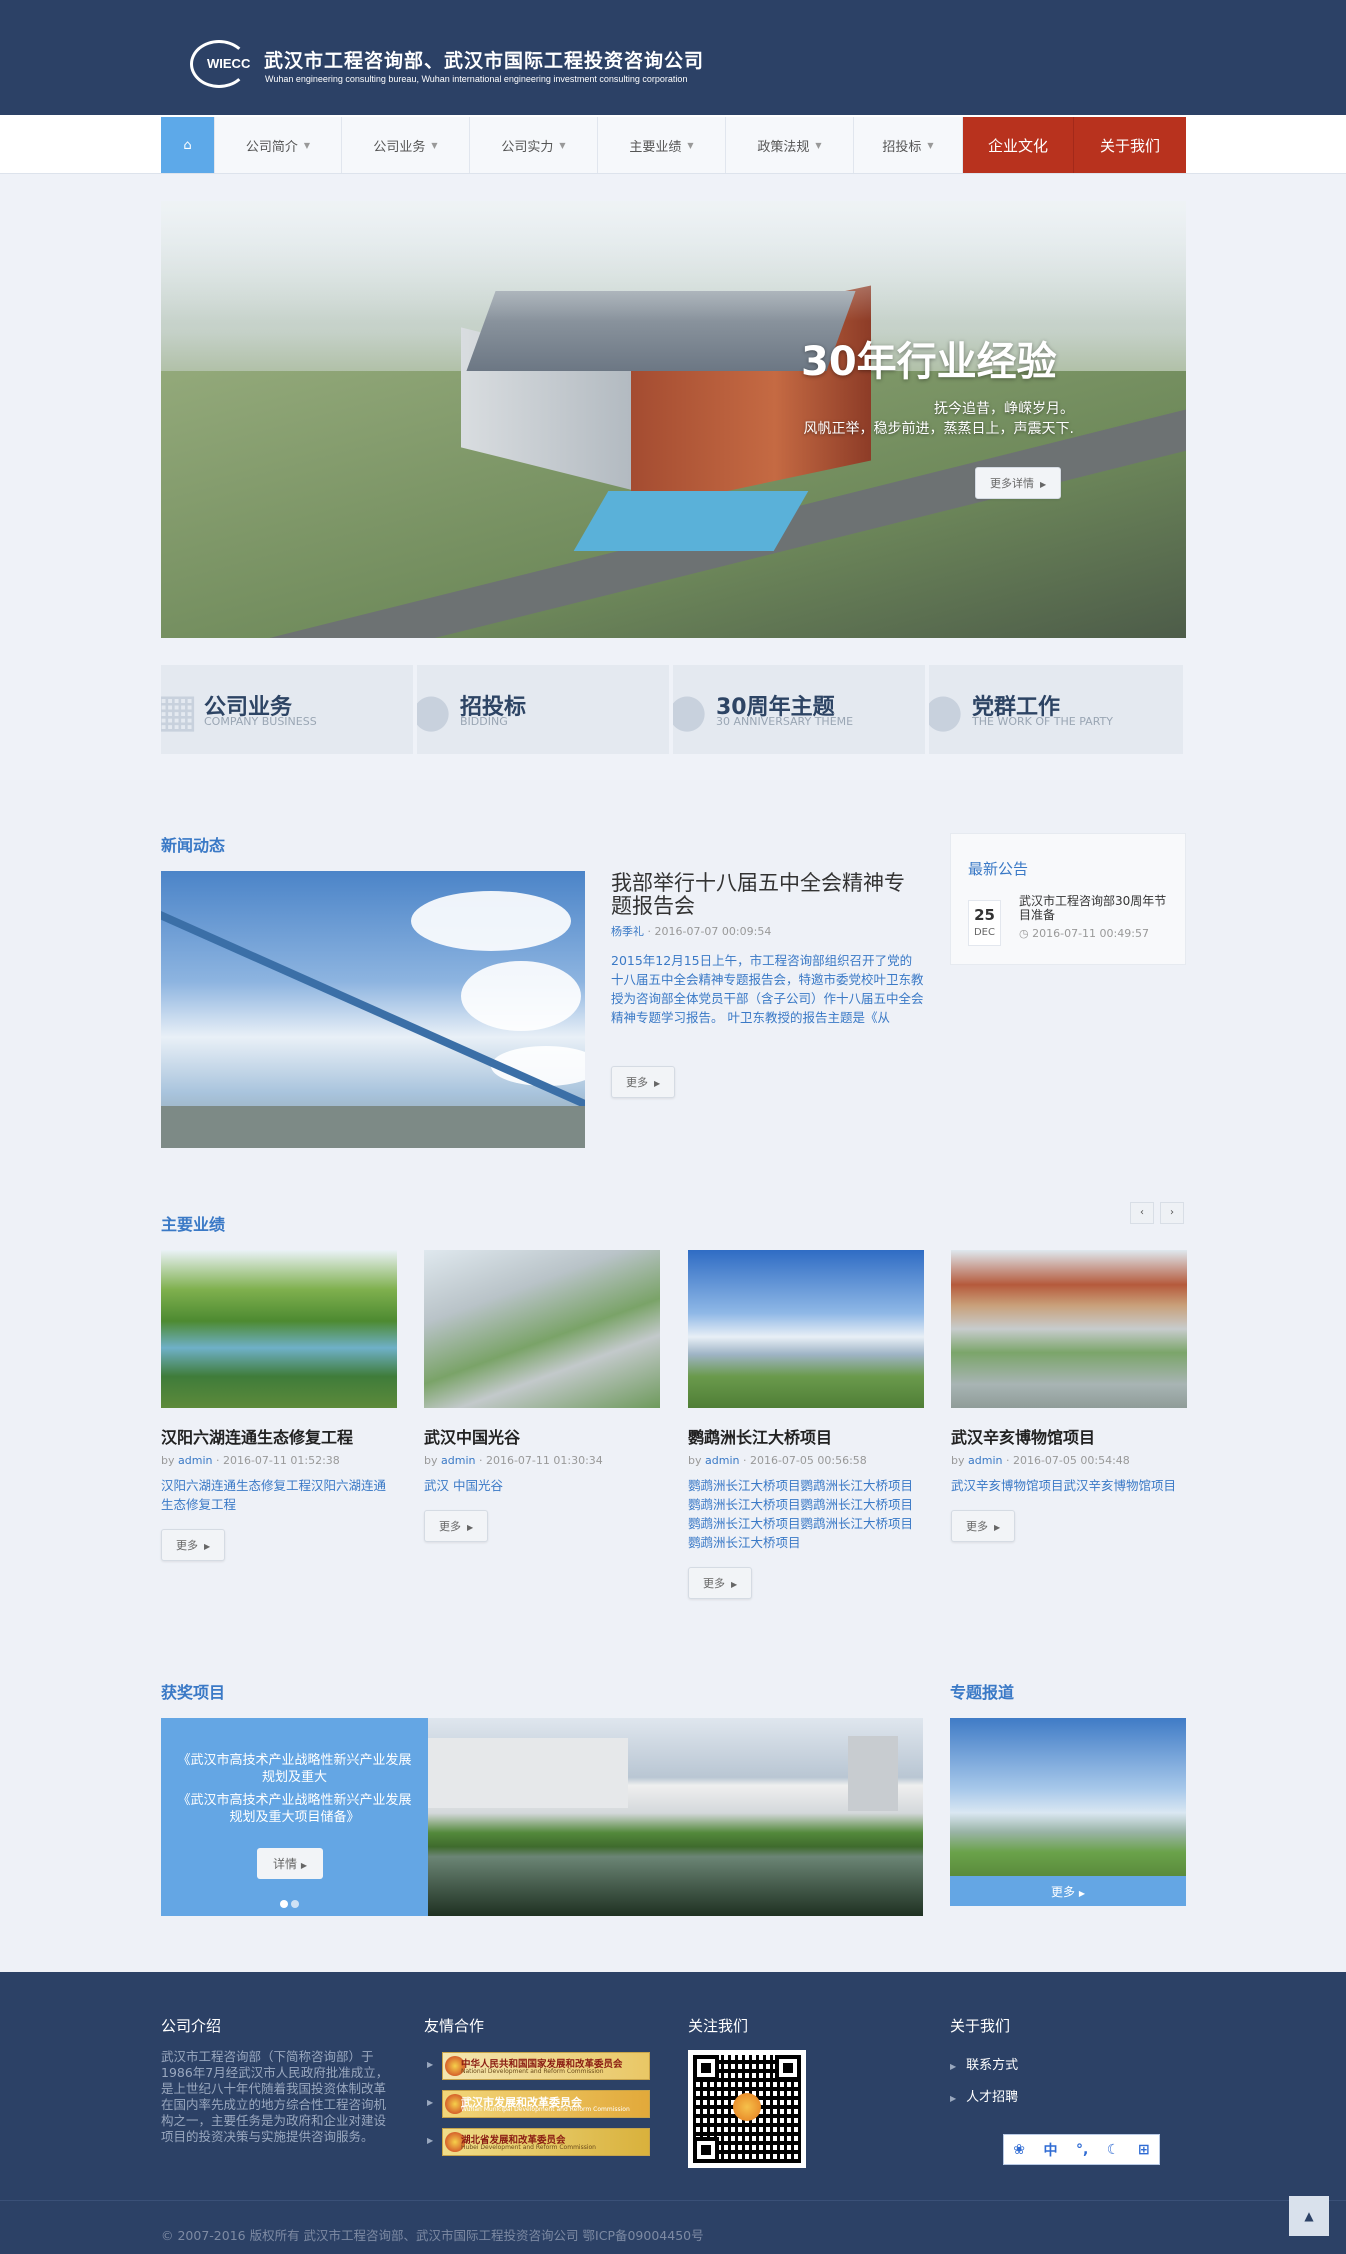 Image resolution: width=1346 pixels, height=2254 pixels. Describe the element at coordinates (191, 2026) in the screenshot. I see `footer-intro-title: 公司介绍` at that location.